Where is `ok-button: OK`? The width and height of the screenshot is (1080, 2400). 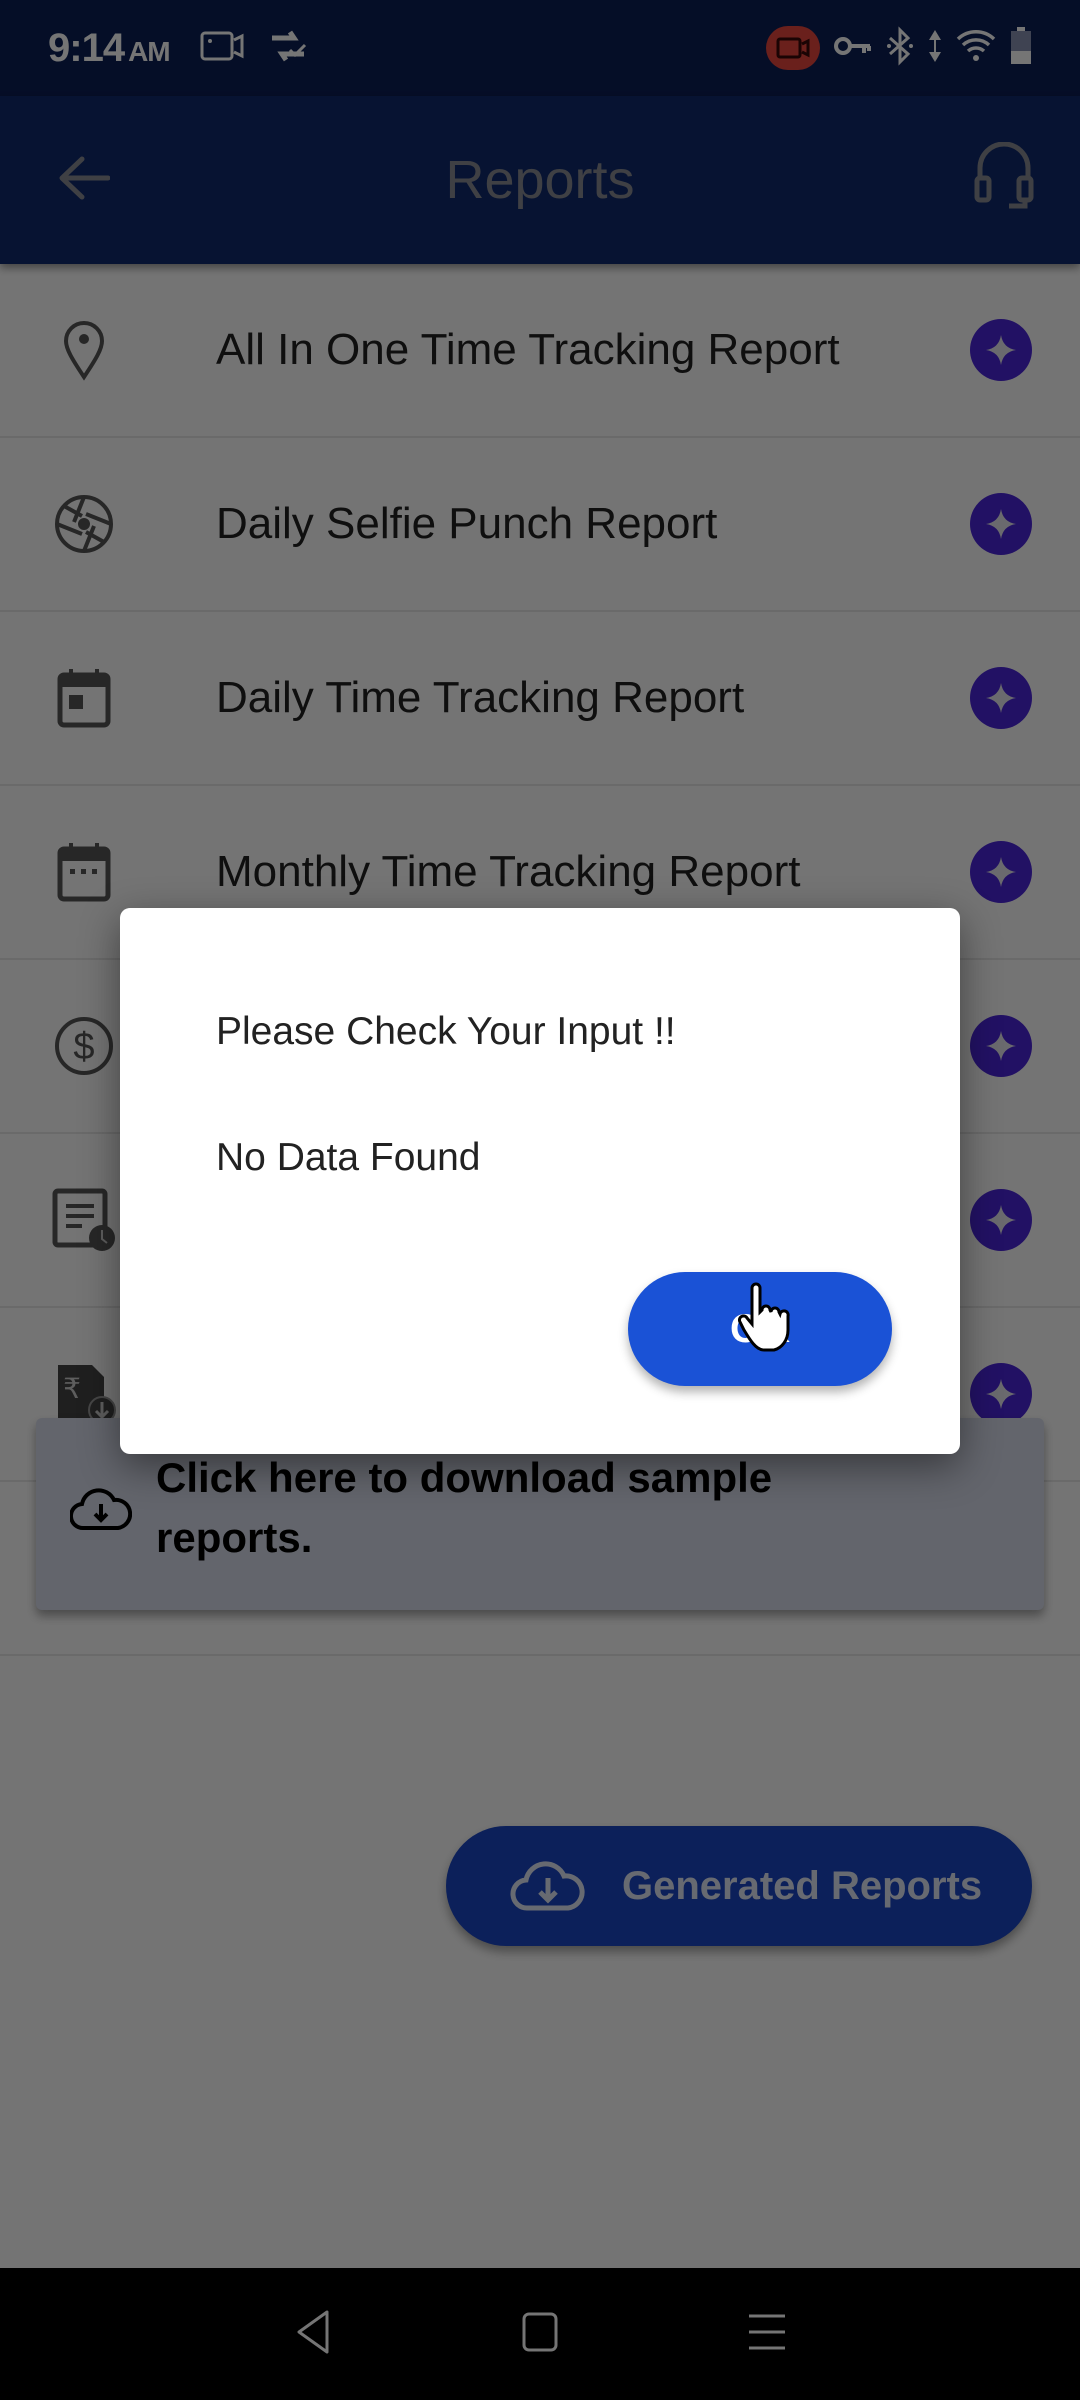 ok-button: OK is located at coordinates (760, 1329).